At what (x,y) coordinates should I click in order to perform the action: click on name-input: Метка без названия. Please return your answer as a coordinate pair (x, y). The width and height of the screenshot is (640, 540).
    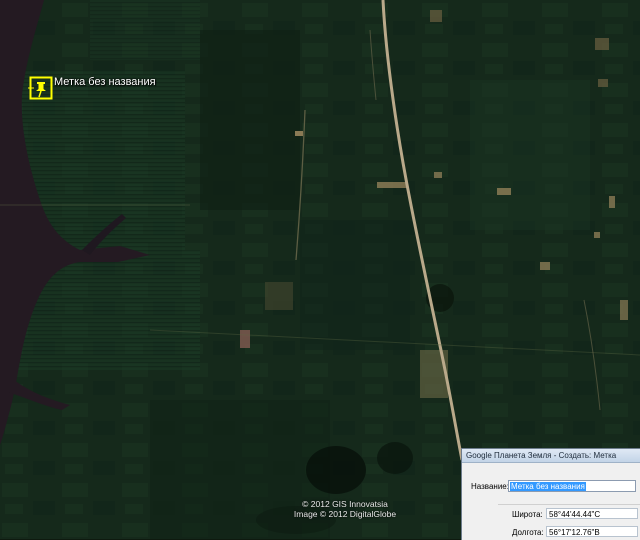
    Looking at the image, I should click on (572, 486).